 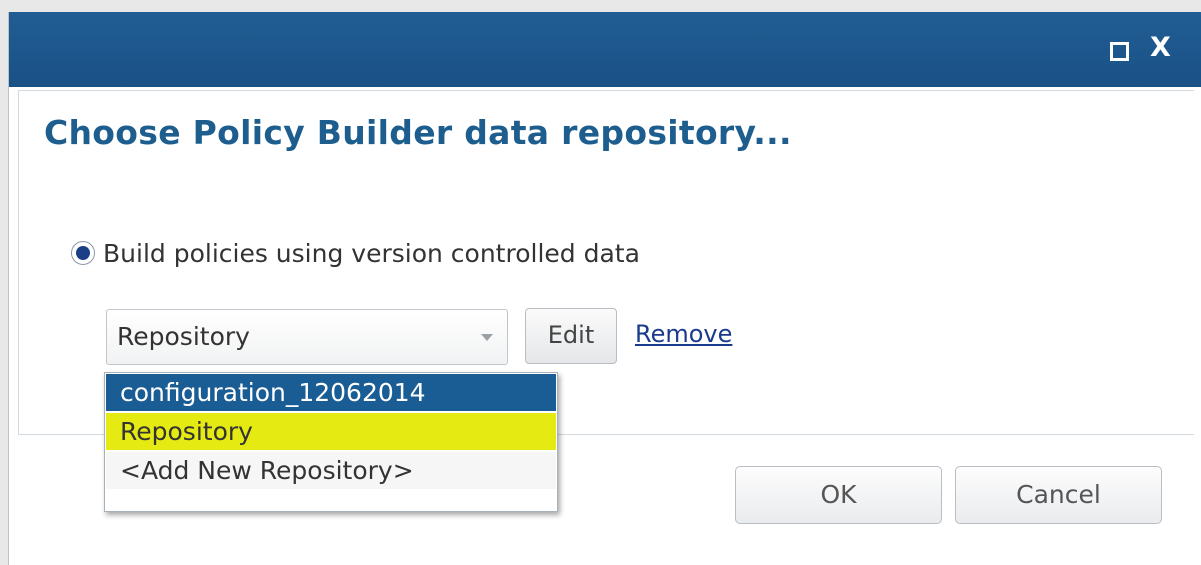 What do you see at coordinates (307, 337) in the screenshot?
I see `repository-select: Repository` at bounding box center [307, 337].